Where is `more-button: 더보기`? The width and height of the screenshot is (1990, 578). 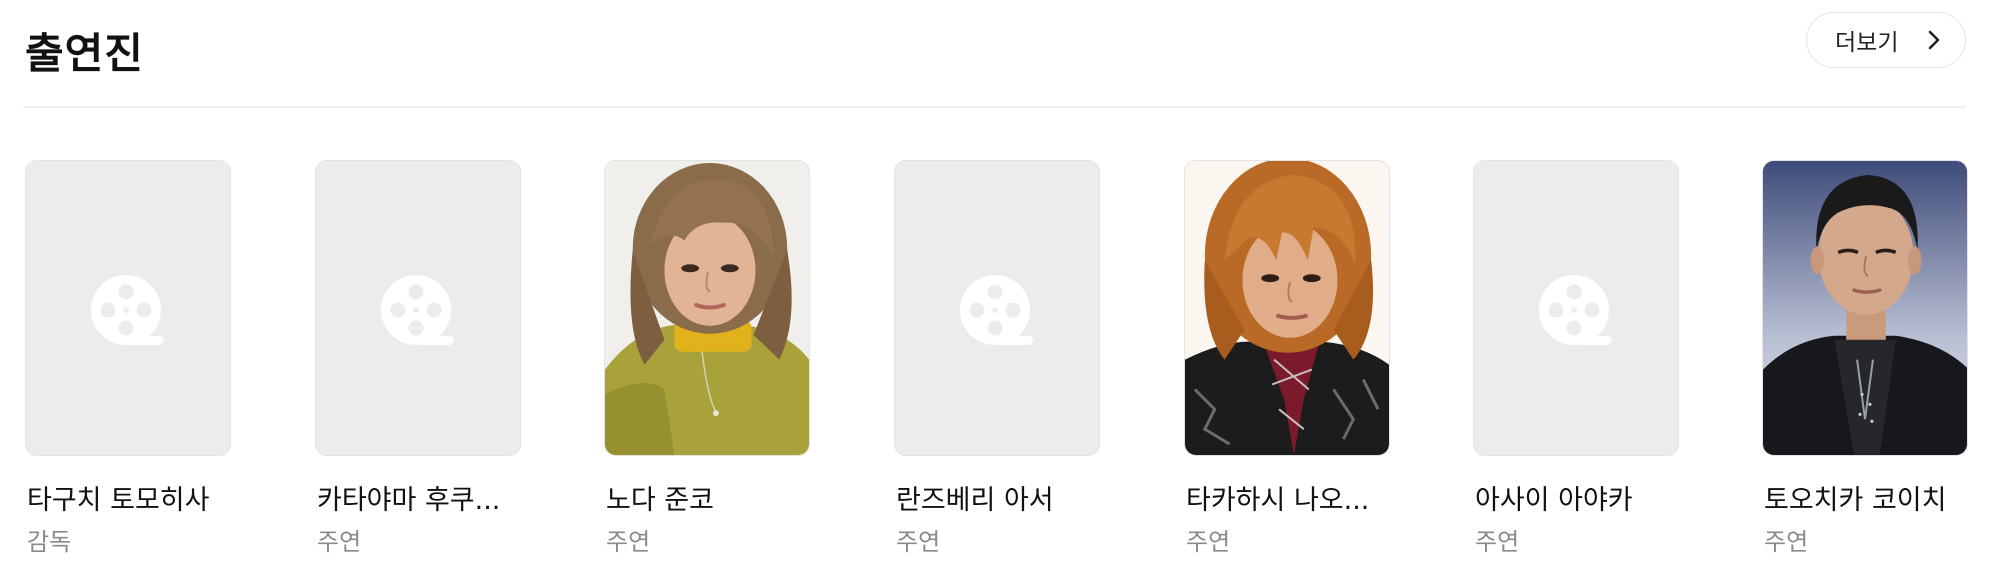 more-button: 더보기 is located at coordinates (1886, 40).